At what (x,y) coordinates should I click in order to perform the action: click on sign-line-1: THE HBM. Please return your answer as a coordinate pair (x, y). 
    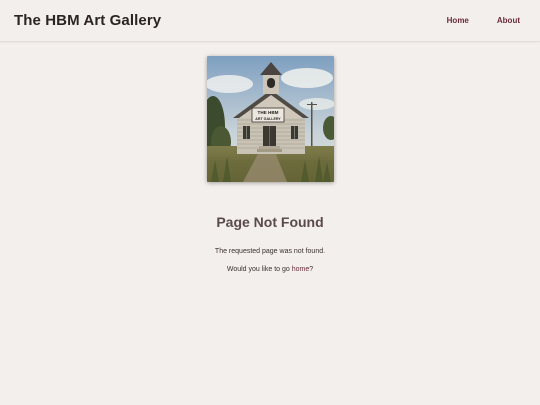
    Looking at the image, I should click on (267, 112).